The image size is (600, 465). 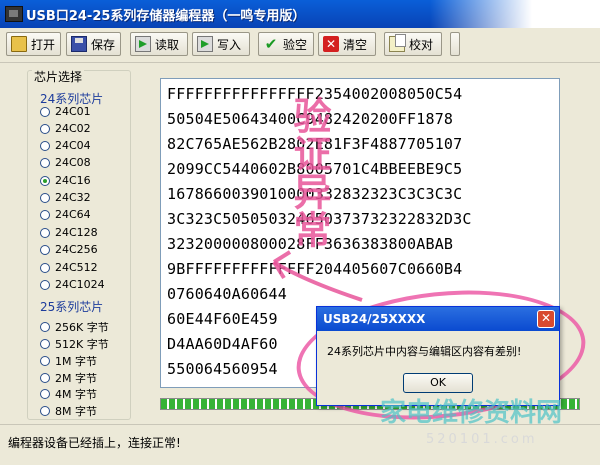 I want to click on radio-24c04: 24C04, so click(x=65, y=145).